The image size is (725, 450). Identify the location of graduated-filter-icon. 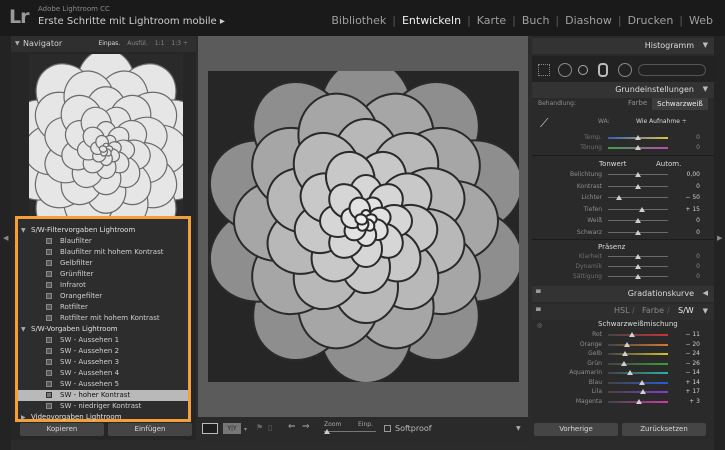
(603, 70).